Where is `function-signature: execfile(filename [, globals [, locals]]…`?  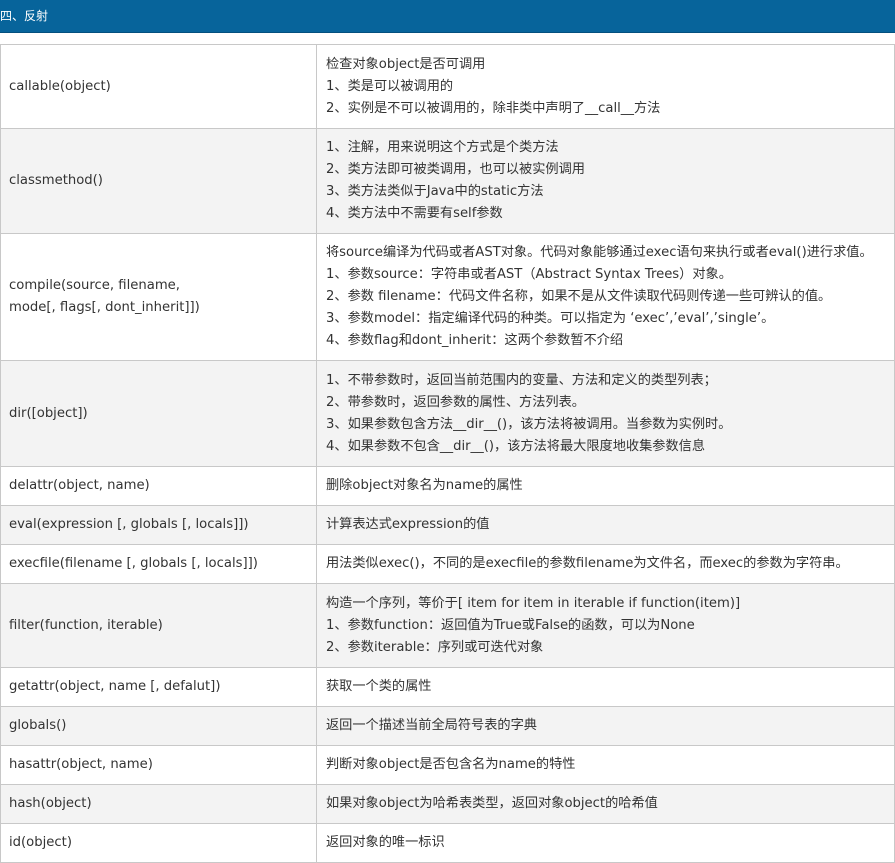 function-signature: execfile(filename [, globals [, locals]]… is located at coordinates (133, 563).